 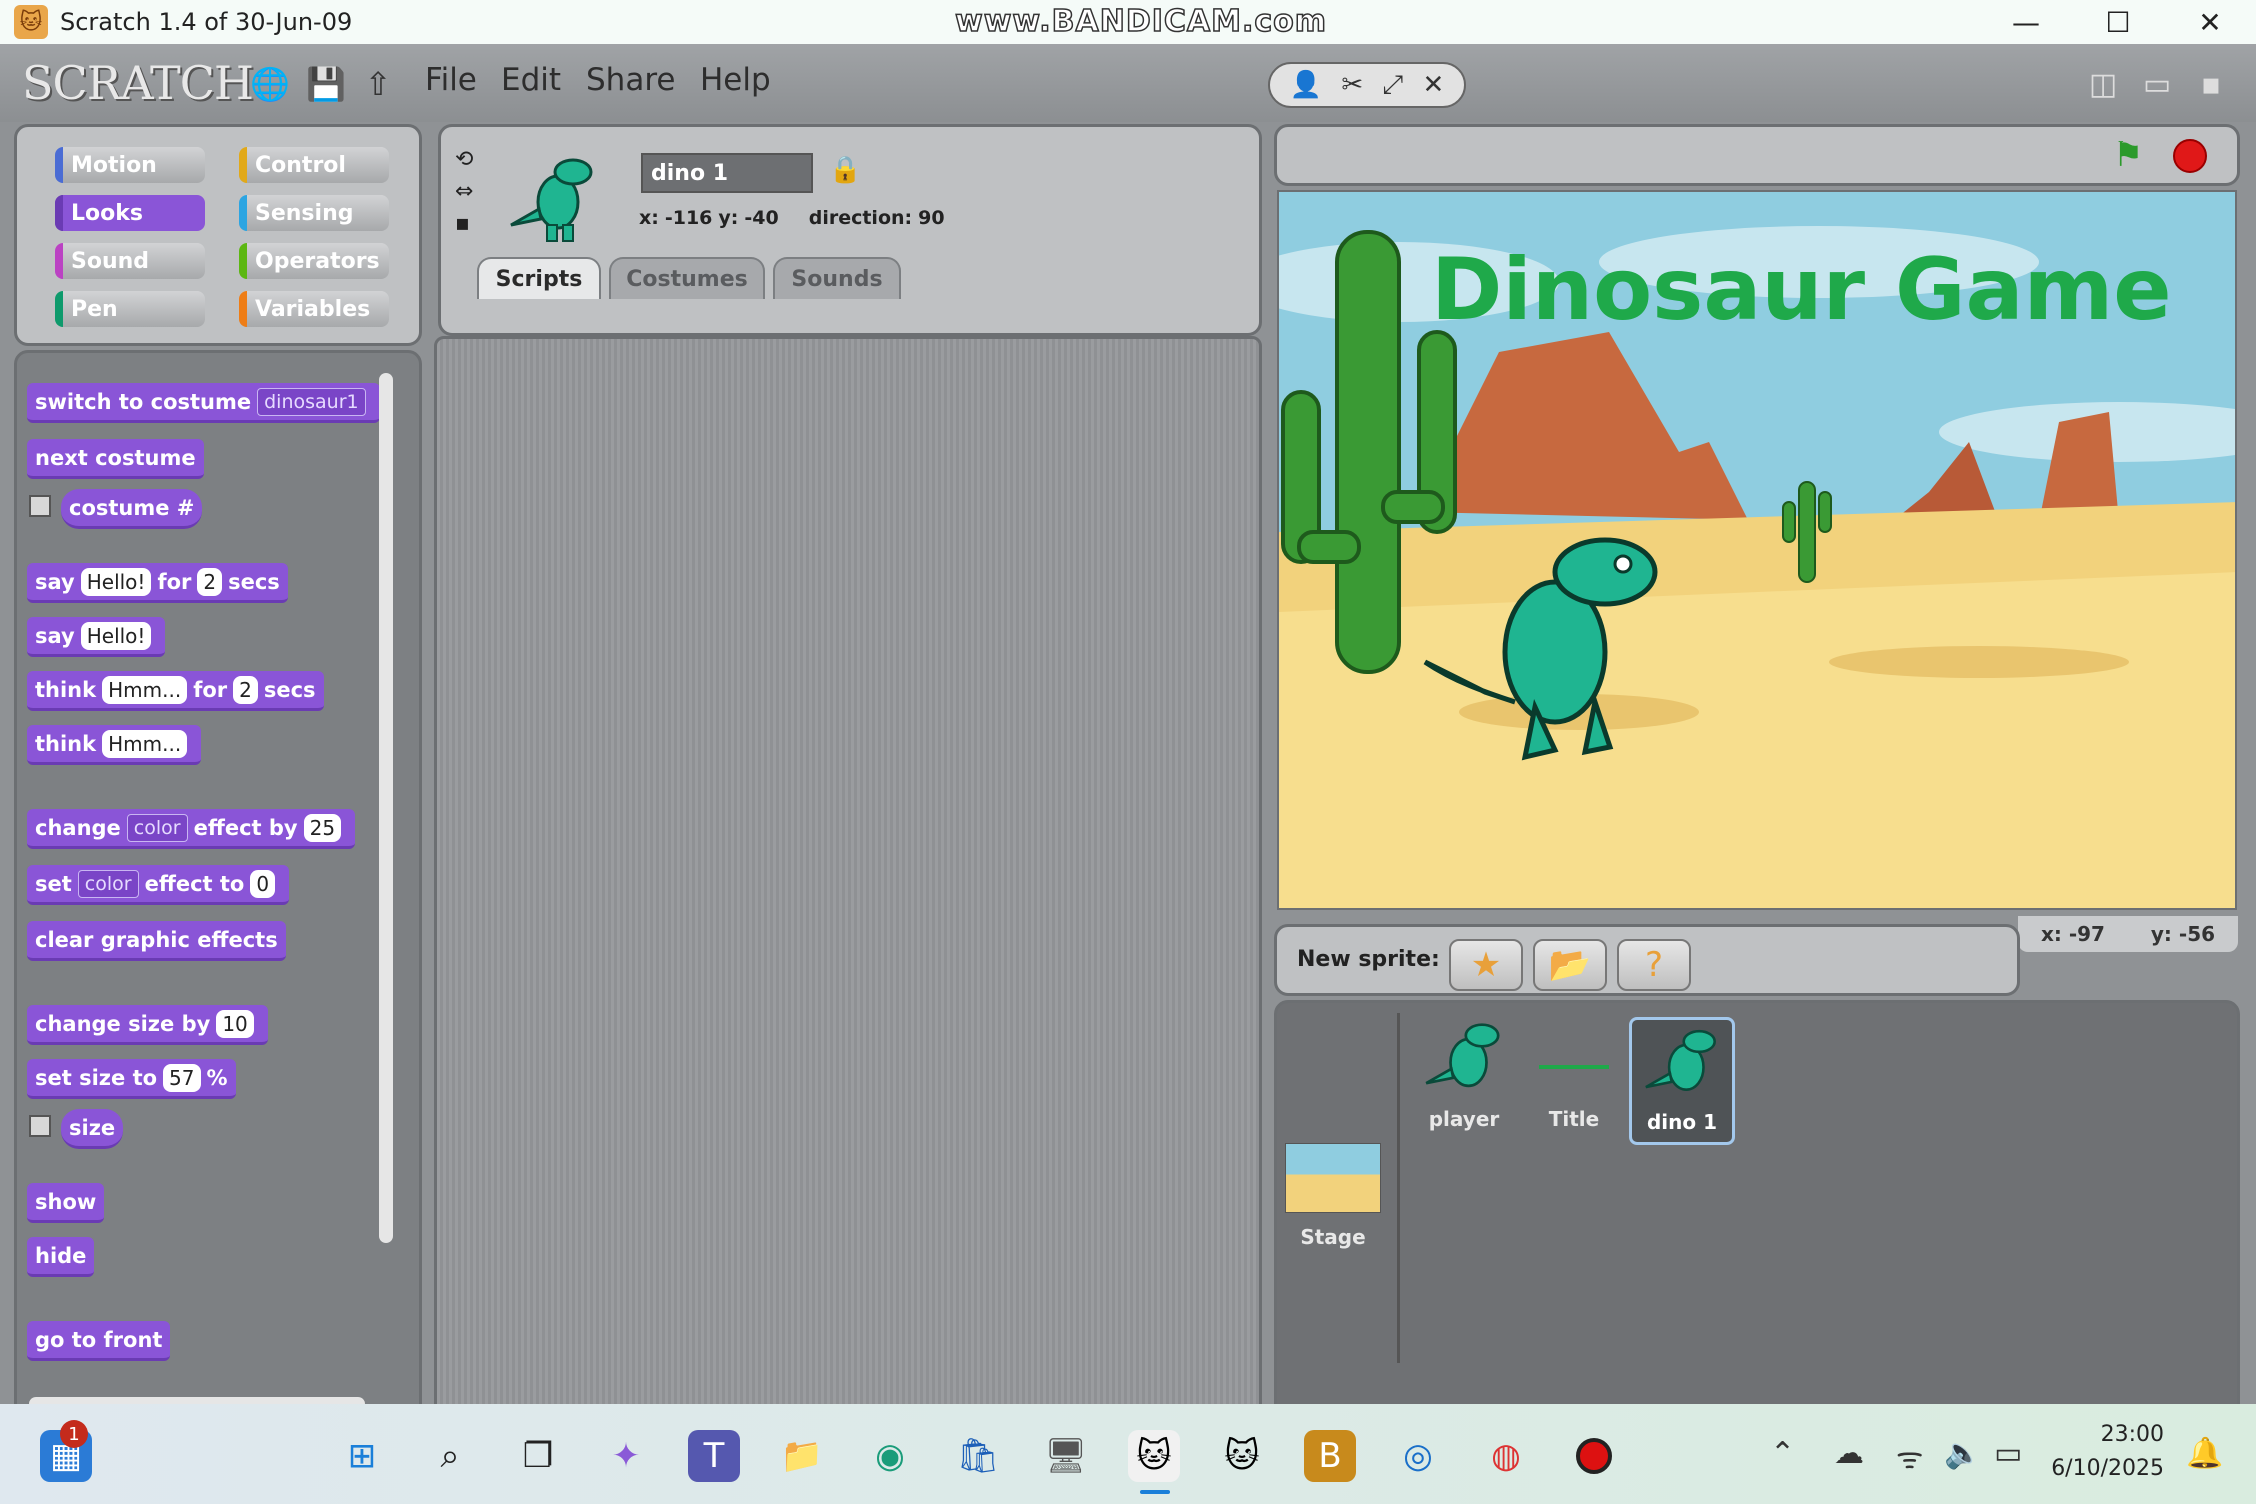 I want to click on menu-file: File, so click(x=451, y=80).